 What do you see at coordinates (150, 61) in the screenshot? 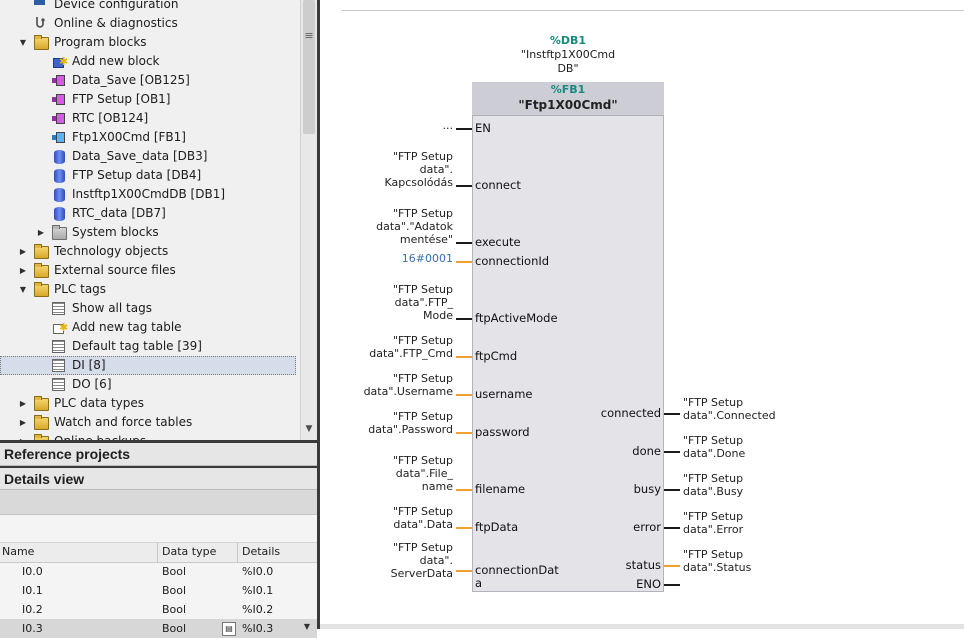
I see `tree-item: ✱ Add new block` at bounding box center [150, 61].